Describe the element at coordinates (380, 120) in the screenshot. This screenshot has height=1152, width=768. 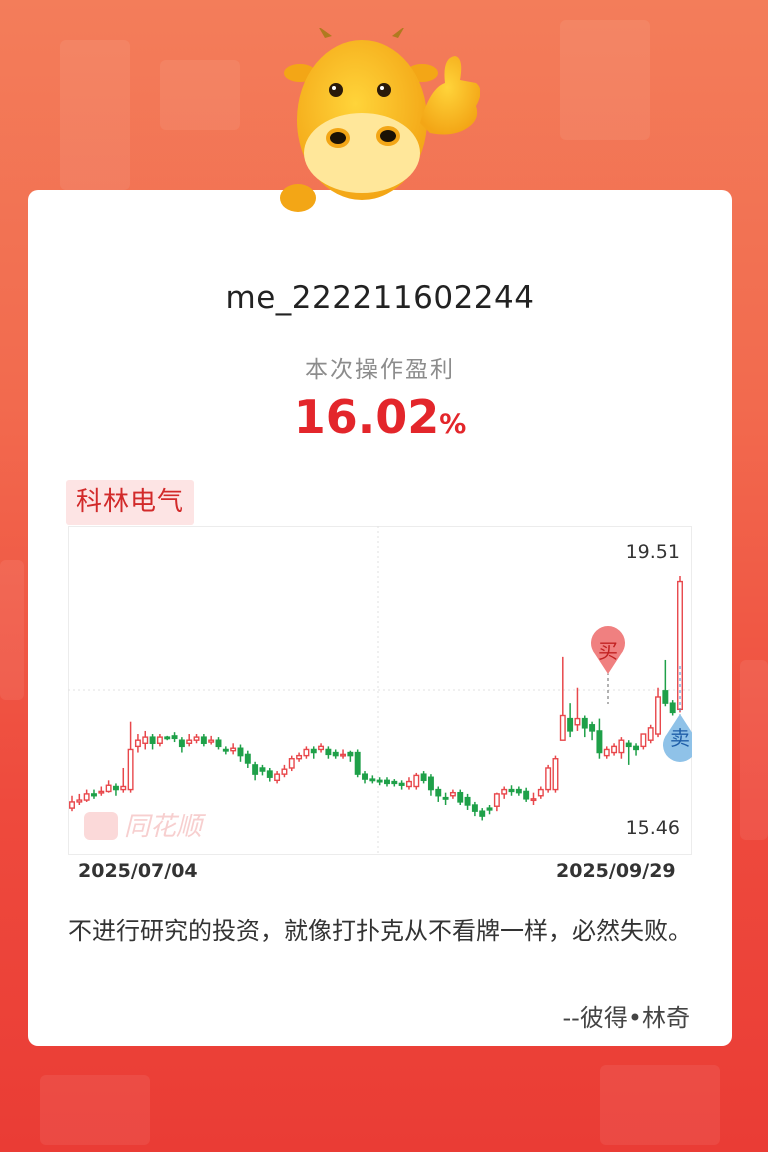
I see `cow-mascot-icon` at that location.